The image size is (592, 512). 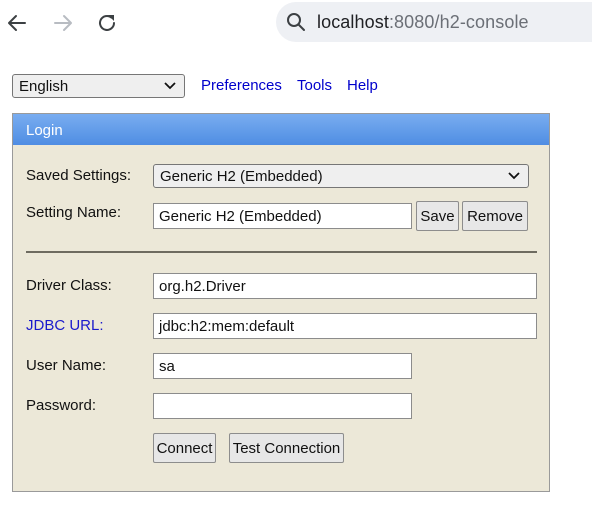 What do you see at coordinates (286, 448) in the screenshot?
I see `test-connection-button: Test Connection` at bounding box center [286, 448].